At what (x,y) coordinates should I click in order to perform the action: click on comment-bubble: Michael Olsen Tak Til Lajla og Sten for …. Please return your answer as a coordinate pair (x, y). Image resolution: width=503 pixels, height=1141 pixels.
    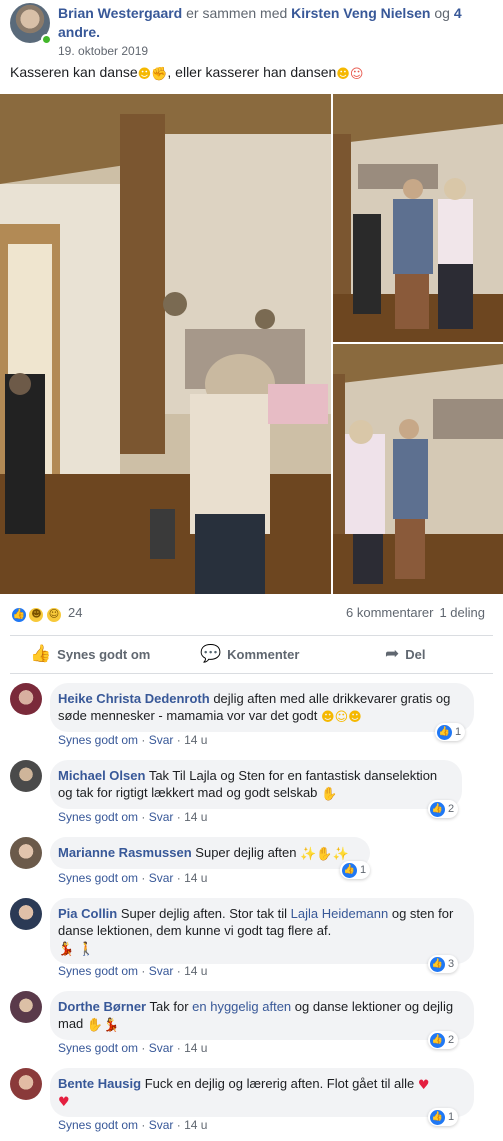
    Looking at the image, I should click on (256, 784).